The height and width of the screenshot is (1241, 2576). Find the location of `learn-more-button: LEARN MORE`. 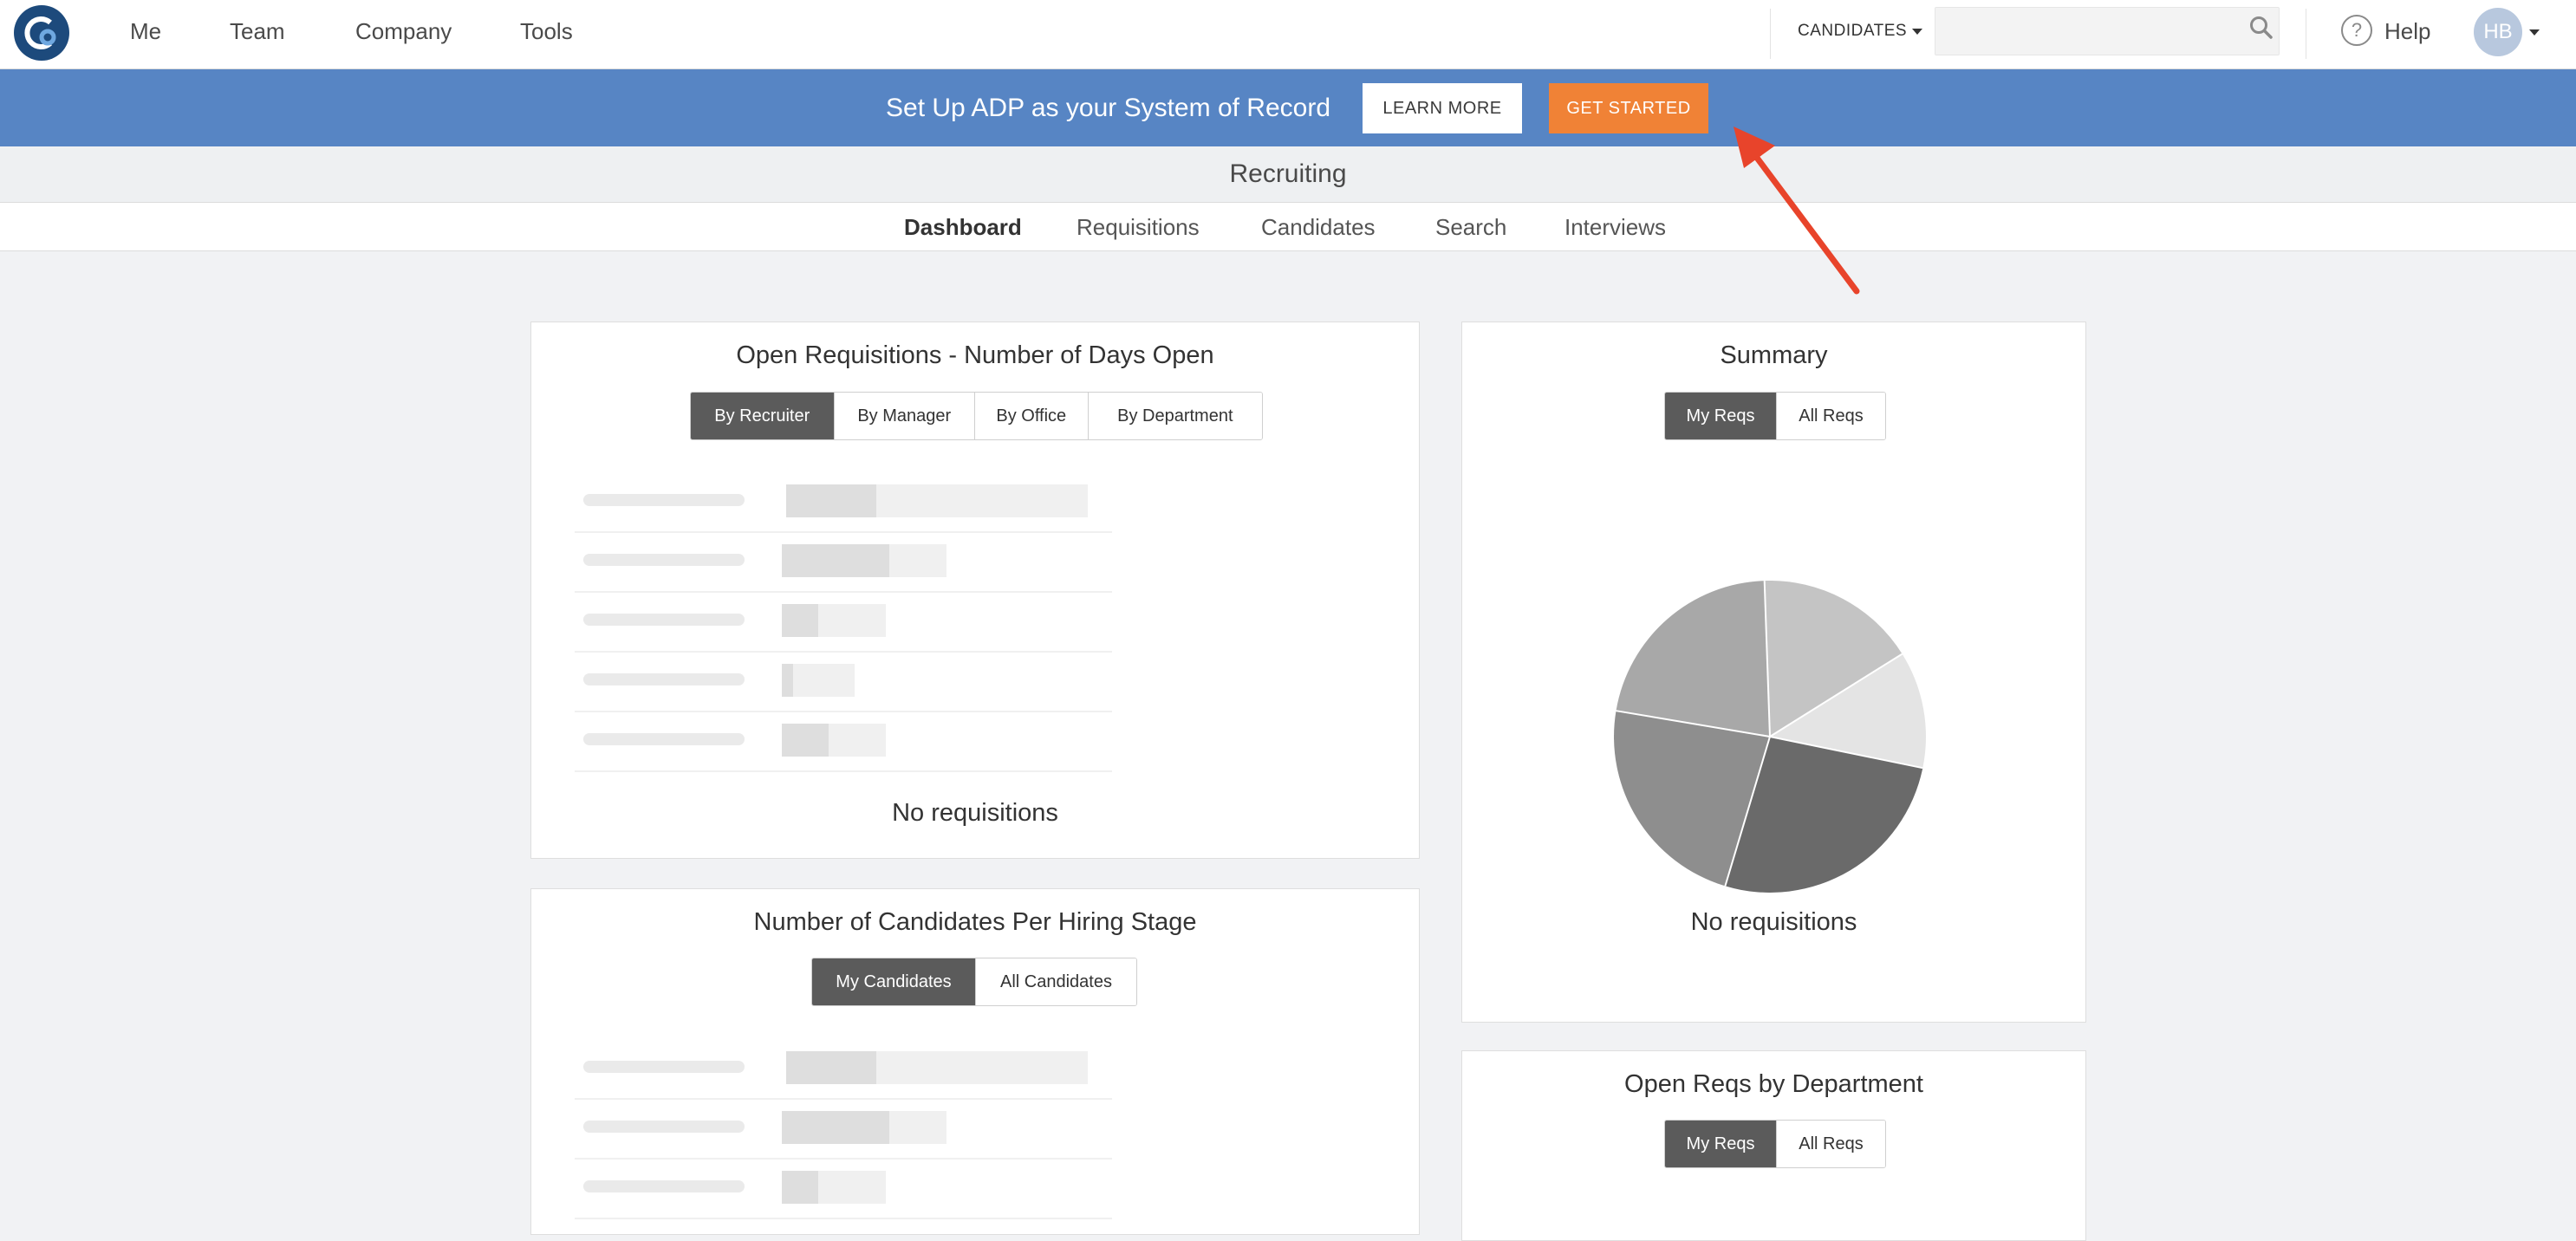

learn-more-button: LEARN MORE is located at coordinates (1442, 108).